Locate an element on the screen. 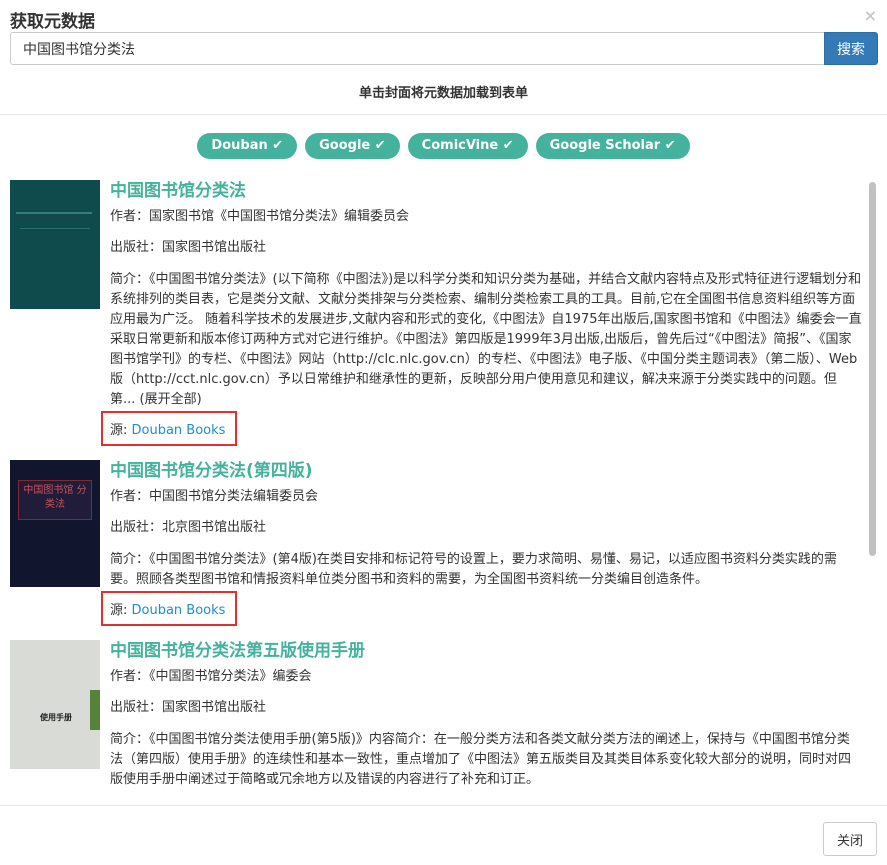 This screenshot has height=865, width=887. search-input is located at coordinates (417, 48).